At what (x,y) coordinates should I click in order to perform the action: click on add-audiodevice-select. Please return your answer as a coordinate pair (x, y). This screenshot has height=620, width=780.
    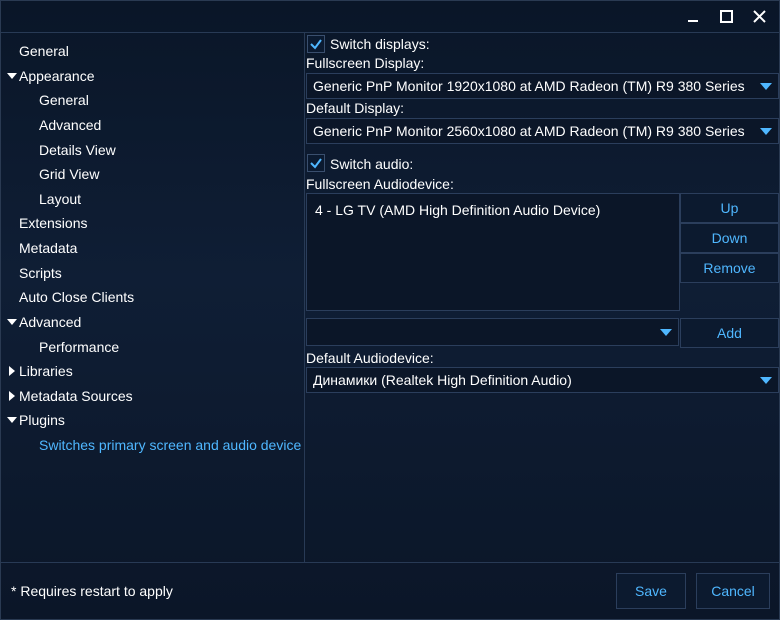
    Looking at the image, I should click on (492, 332).